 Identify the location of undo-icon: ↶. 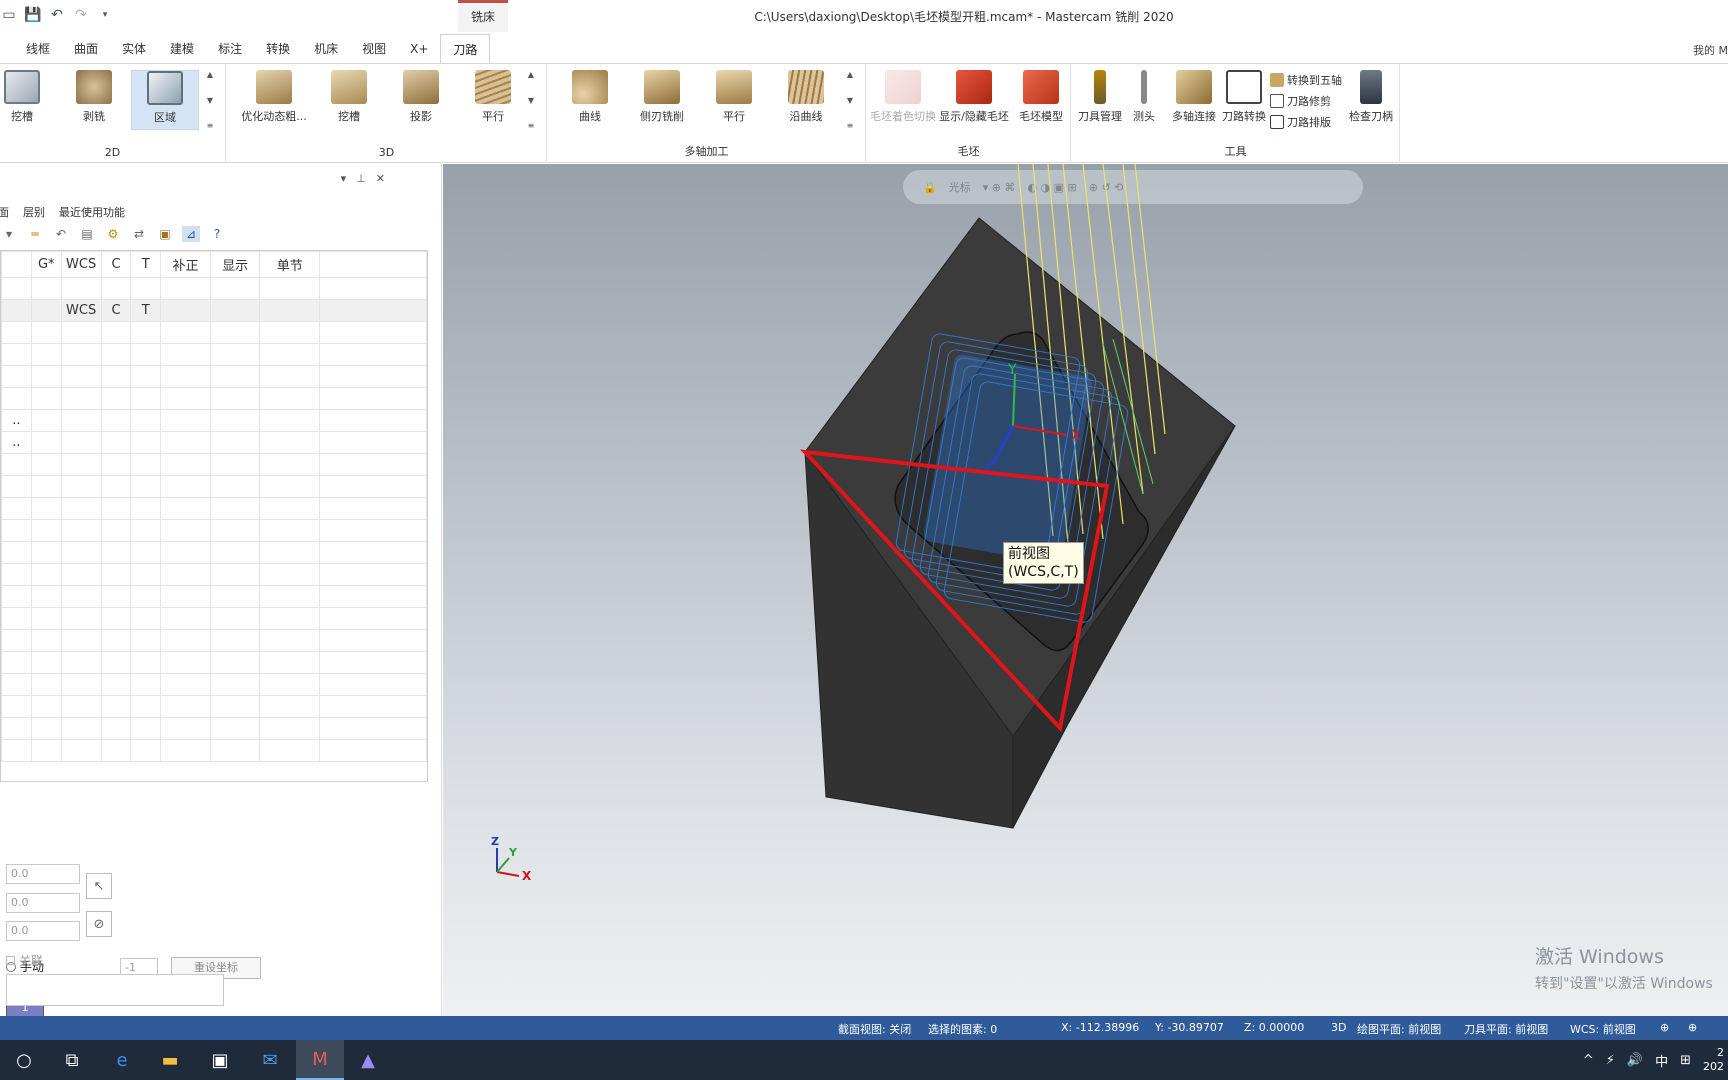
(57, 15).